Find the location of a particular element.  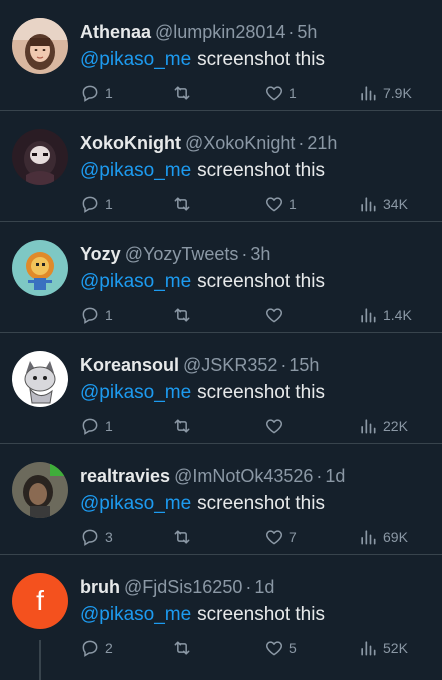

photo-girl-avatar-icon is located at coordinates (40, 46).